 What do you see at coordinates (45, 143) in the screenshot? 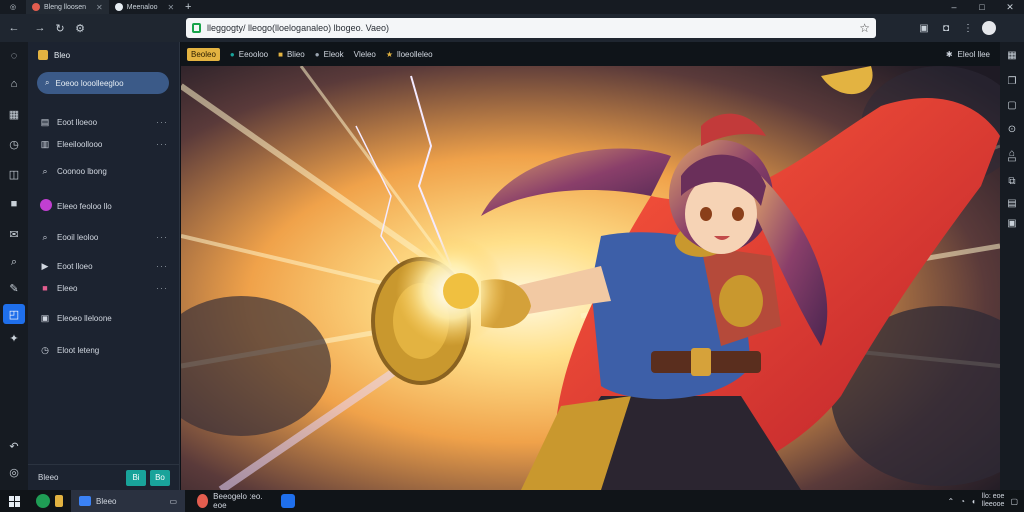
I see `list-icon: ▥` at bounding box center [45, 143].